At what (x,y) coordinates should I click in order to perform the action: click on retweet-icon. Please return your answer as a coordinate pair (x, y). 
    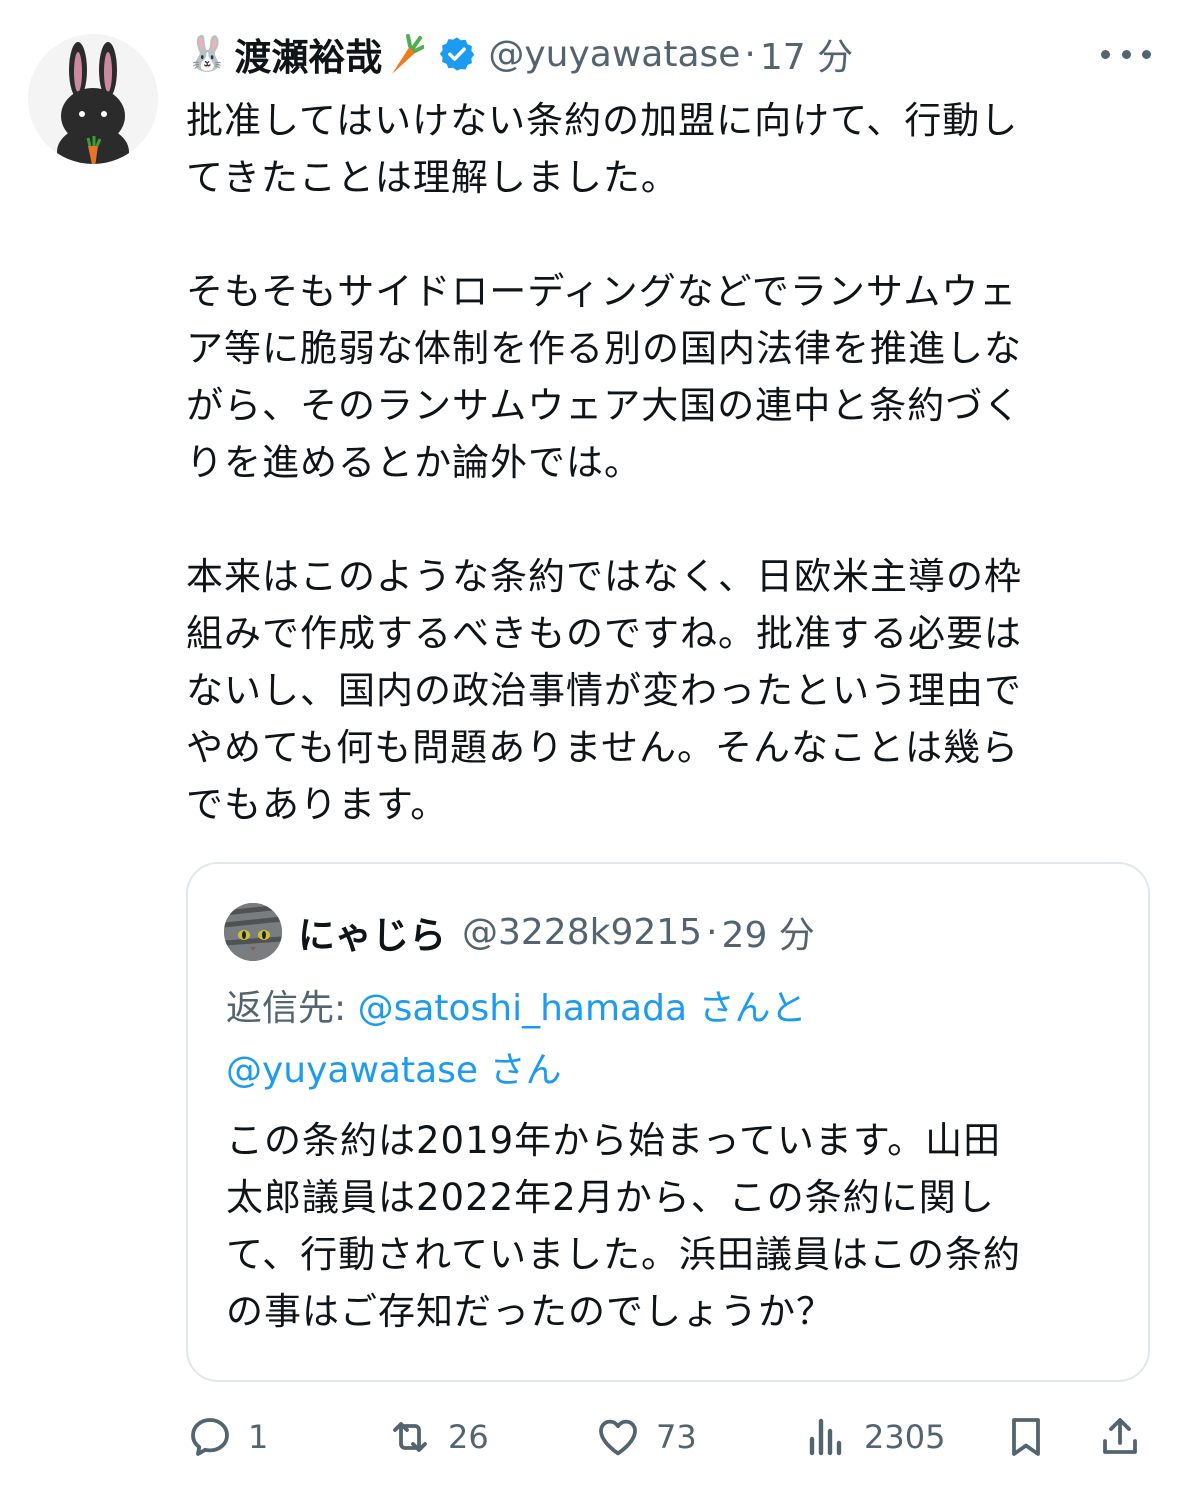
    Looking at the image, I should click on (410, 1437).